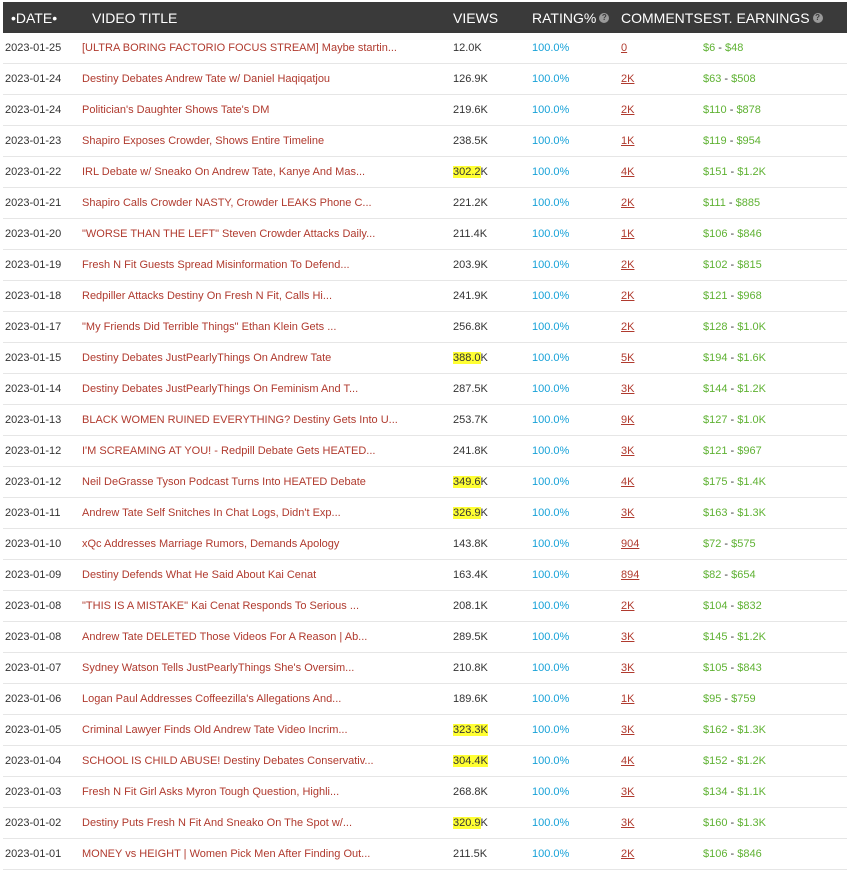  What do you see at coordinates (624, 48) in the screenshot?
I see `comments-link: 0` at bounding box center [624, 48].